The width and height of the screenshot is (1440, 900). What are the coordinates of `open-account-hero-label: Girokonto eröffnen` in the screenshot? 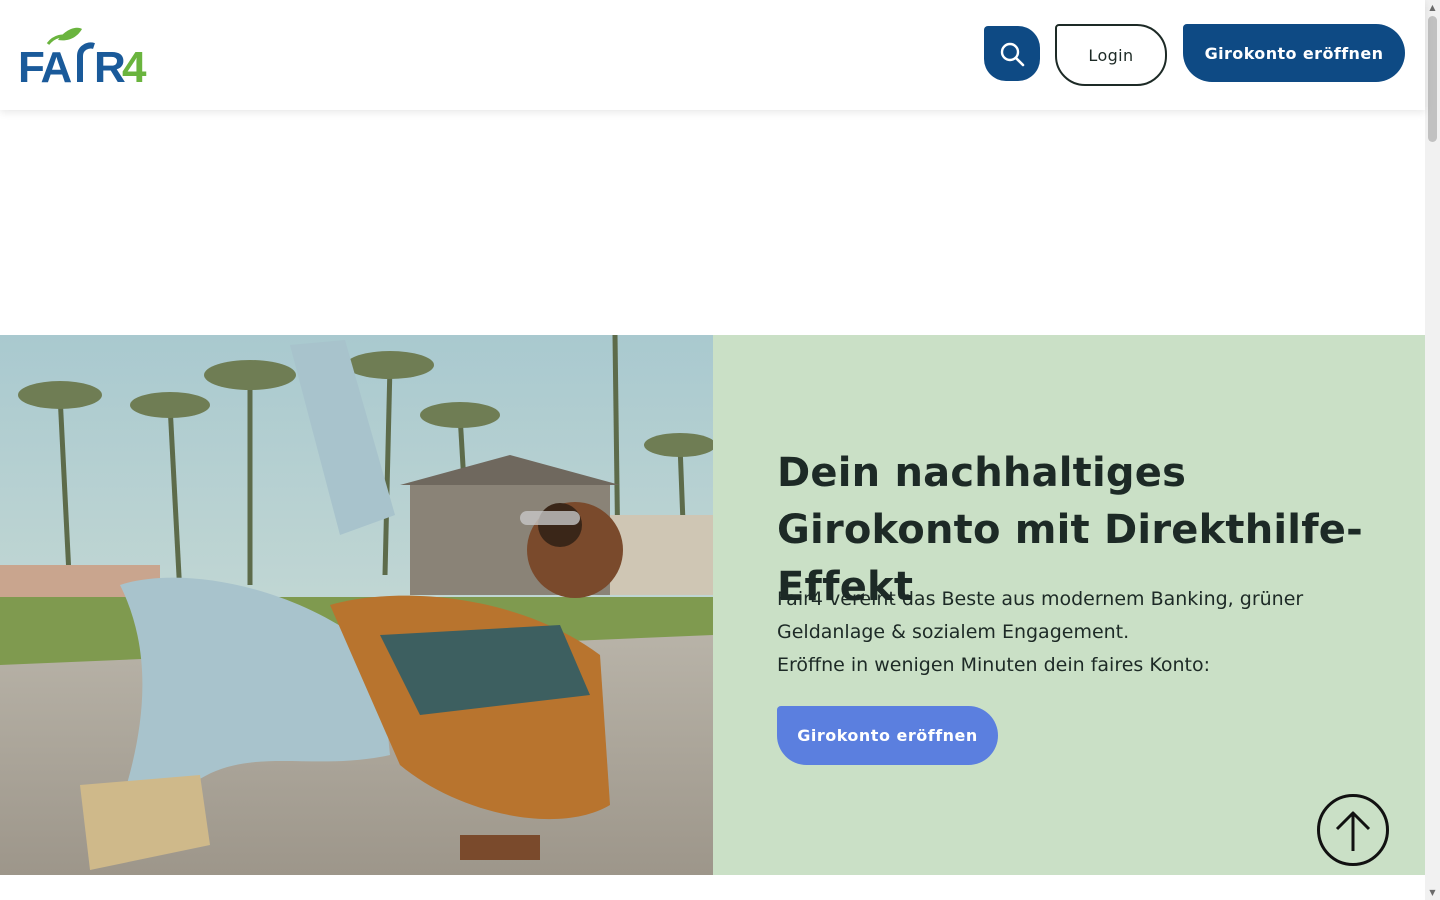 It's located at (887, 735).